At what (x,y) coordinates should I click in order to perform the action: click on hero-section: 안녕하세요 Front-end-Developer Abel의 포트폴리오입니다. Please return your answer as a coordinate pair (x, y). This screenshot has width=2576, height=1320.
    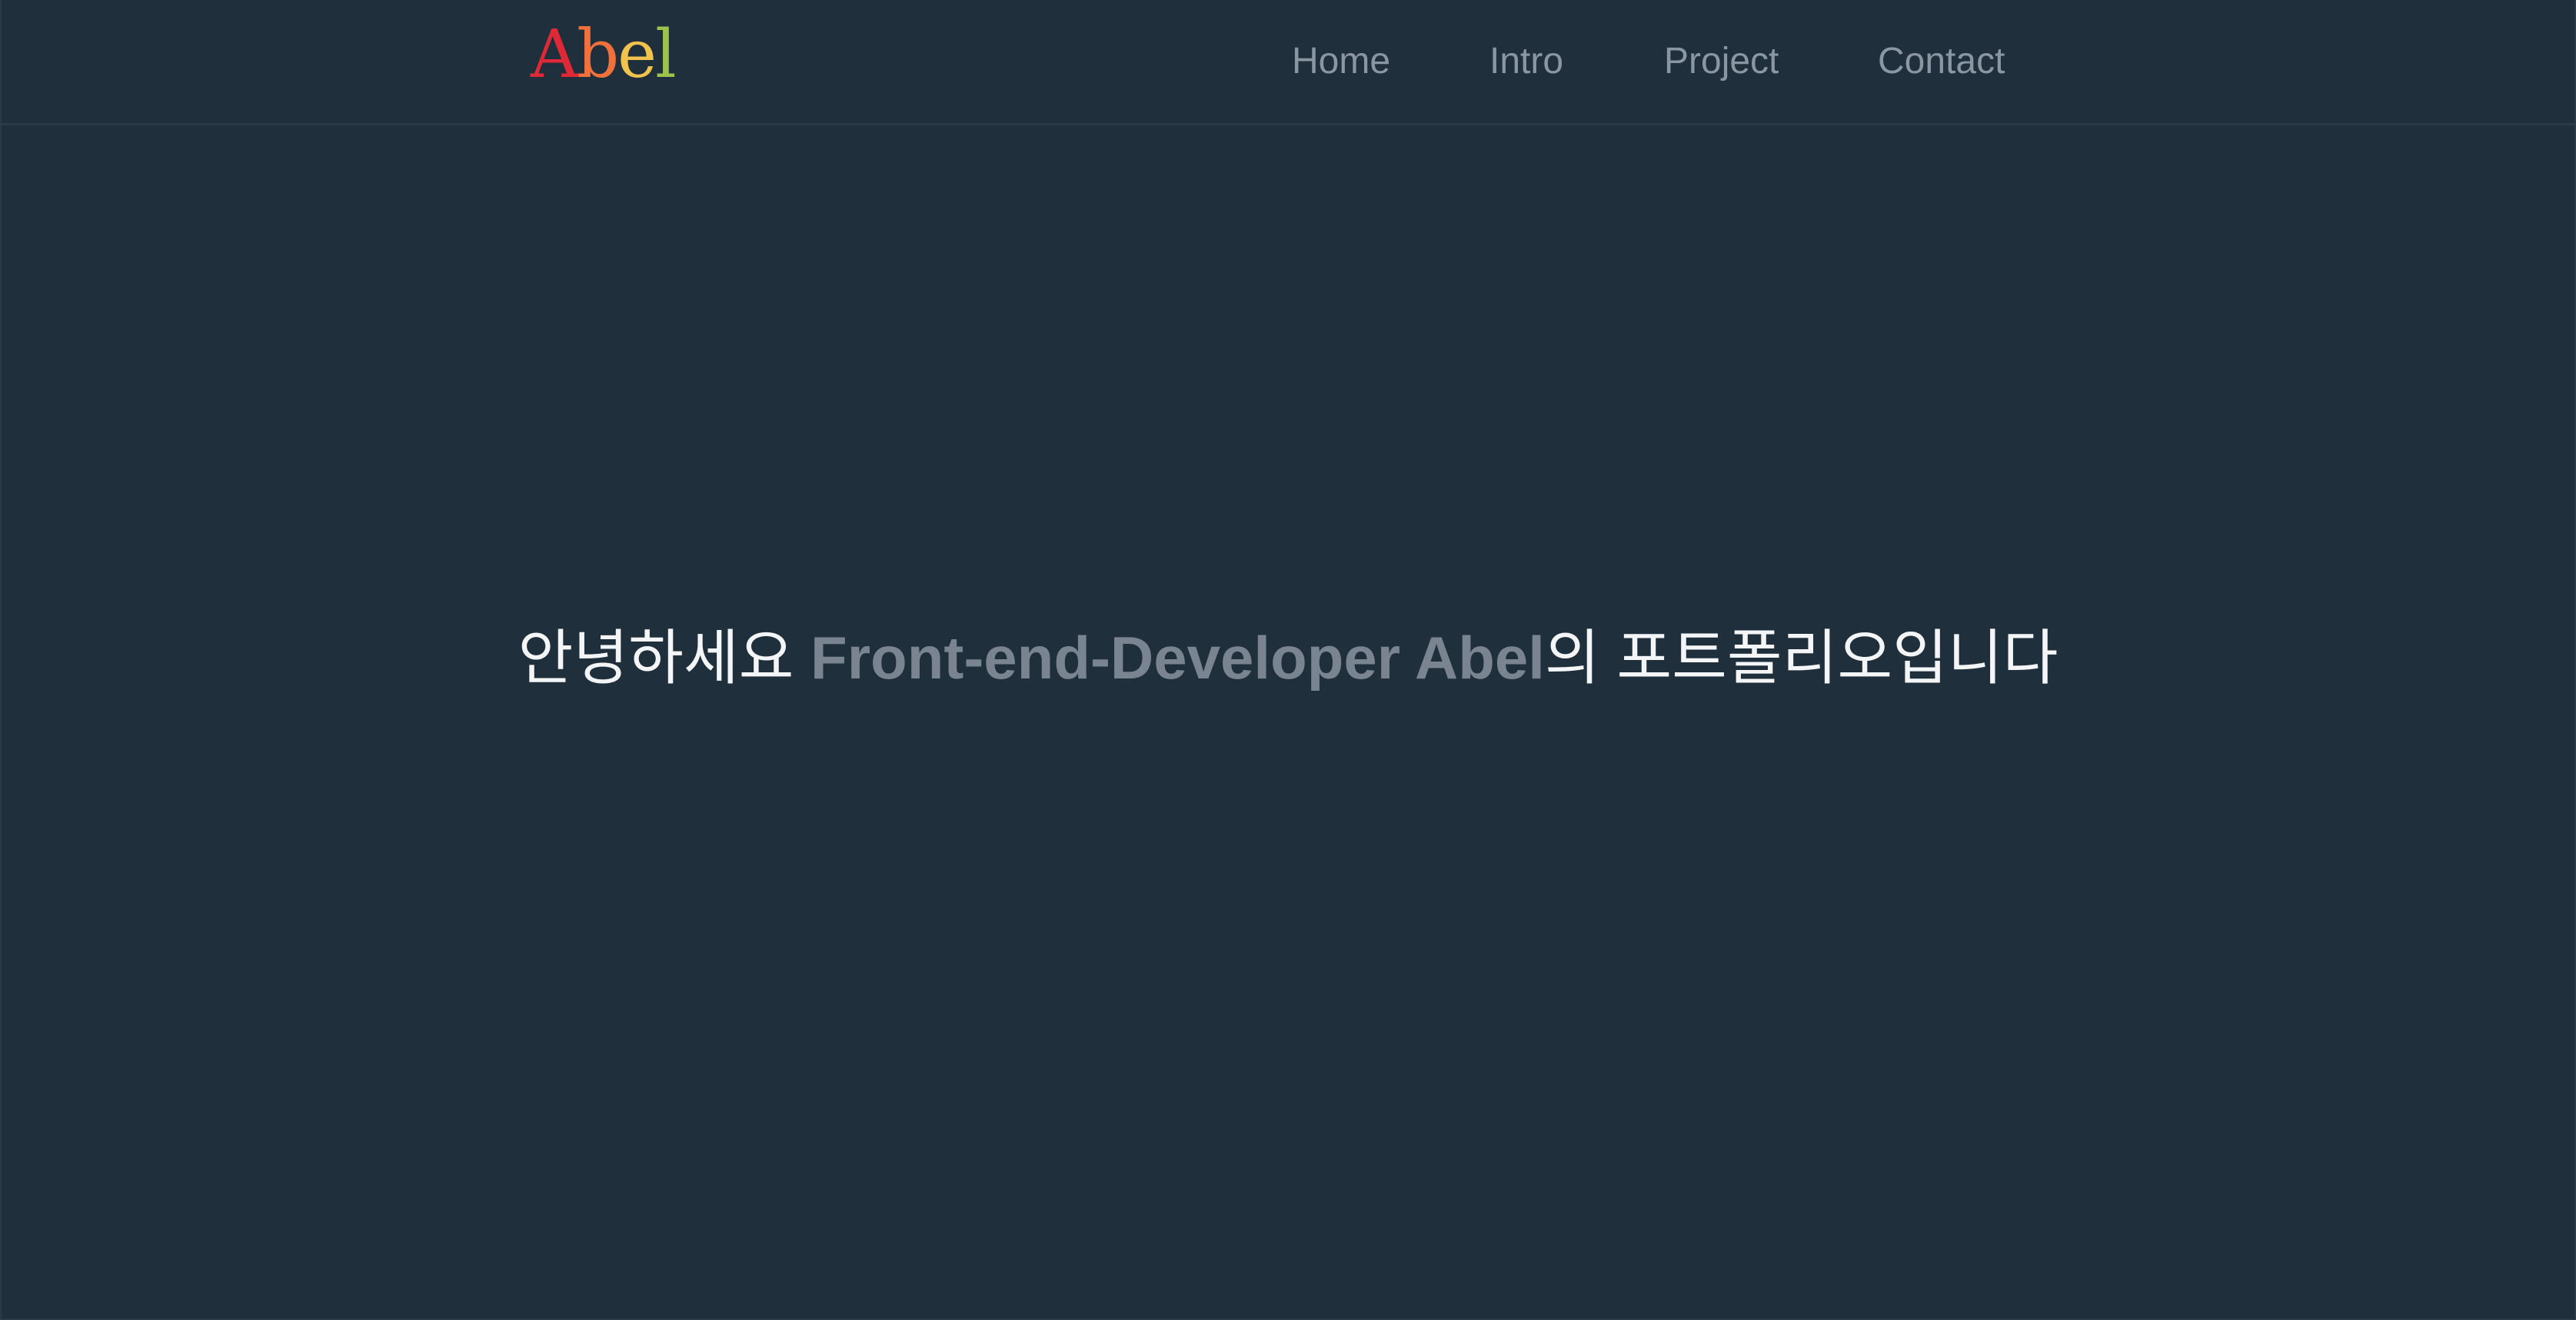
    Looking at the image, I should click on (1288, 657).